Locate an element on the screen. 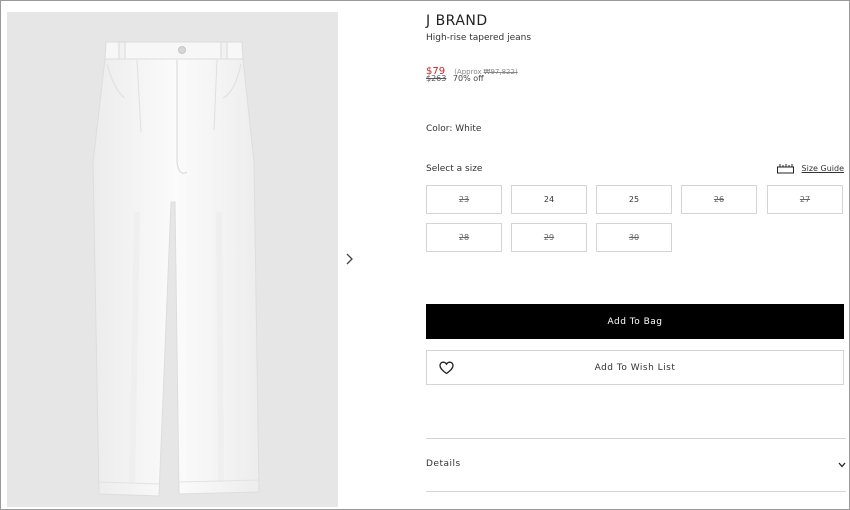 This screenshot has width=850, height=510. size-label: 23 is located at coordinates (464, 199).